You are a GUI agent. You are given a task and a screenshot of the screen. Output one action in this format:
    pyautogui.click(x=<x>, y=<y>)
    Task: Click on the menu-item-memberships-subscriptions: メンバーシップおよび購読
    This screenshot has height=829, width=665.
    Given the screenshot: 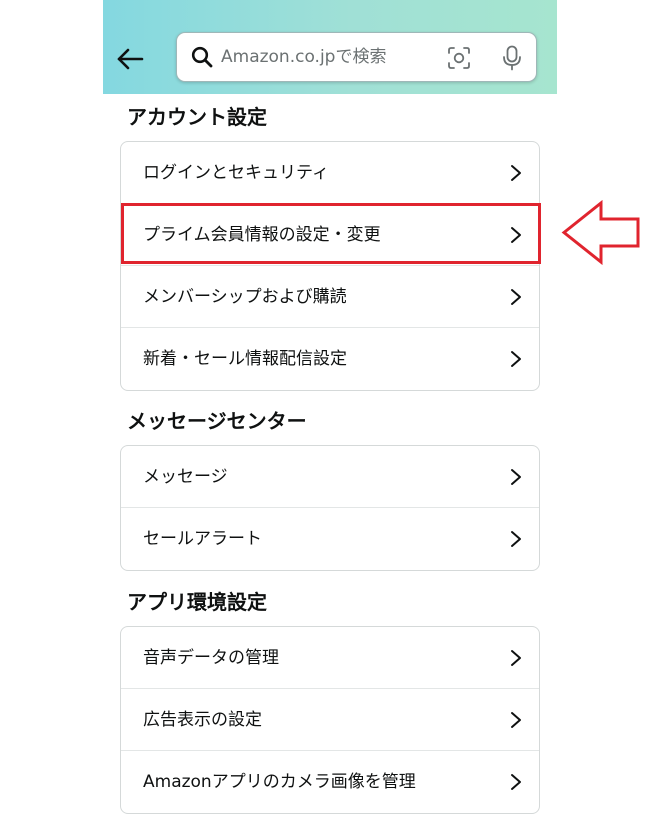 What is the action you would take?
    pyautogui.click(x=330, y=297)
    